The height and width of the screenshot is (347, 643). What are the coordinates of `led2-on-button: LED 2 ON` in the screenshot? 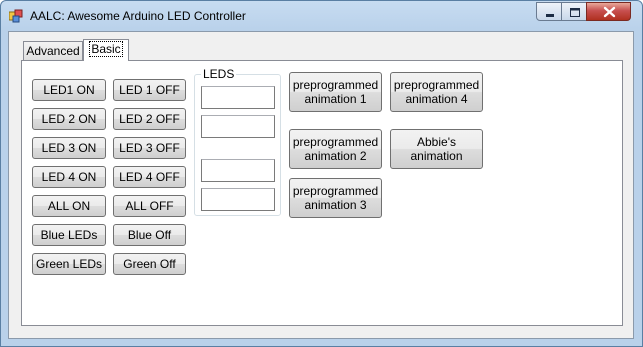 It's located at (69, 119).